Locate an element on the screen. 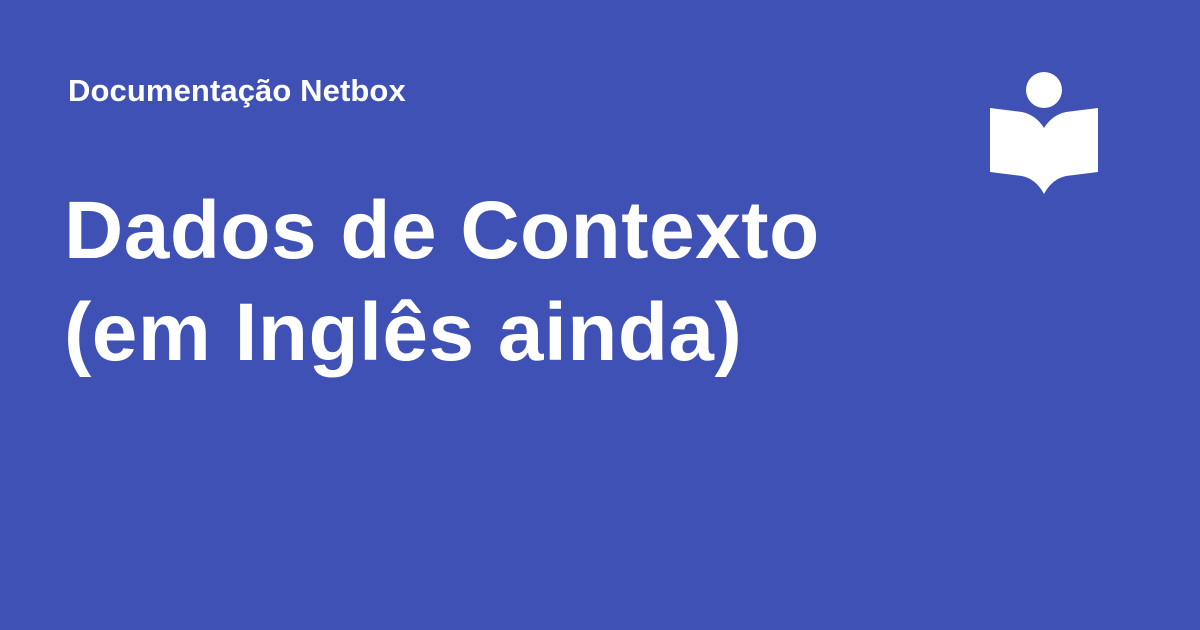  page-title-line-2: (em Inglês ainda) is located at coordinates (403, 332).